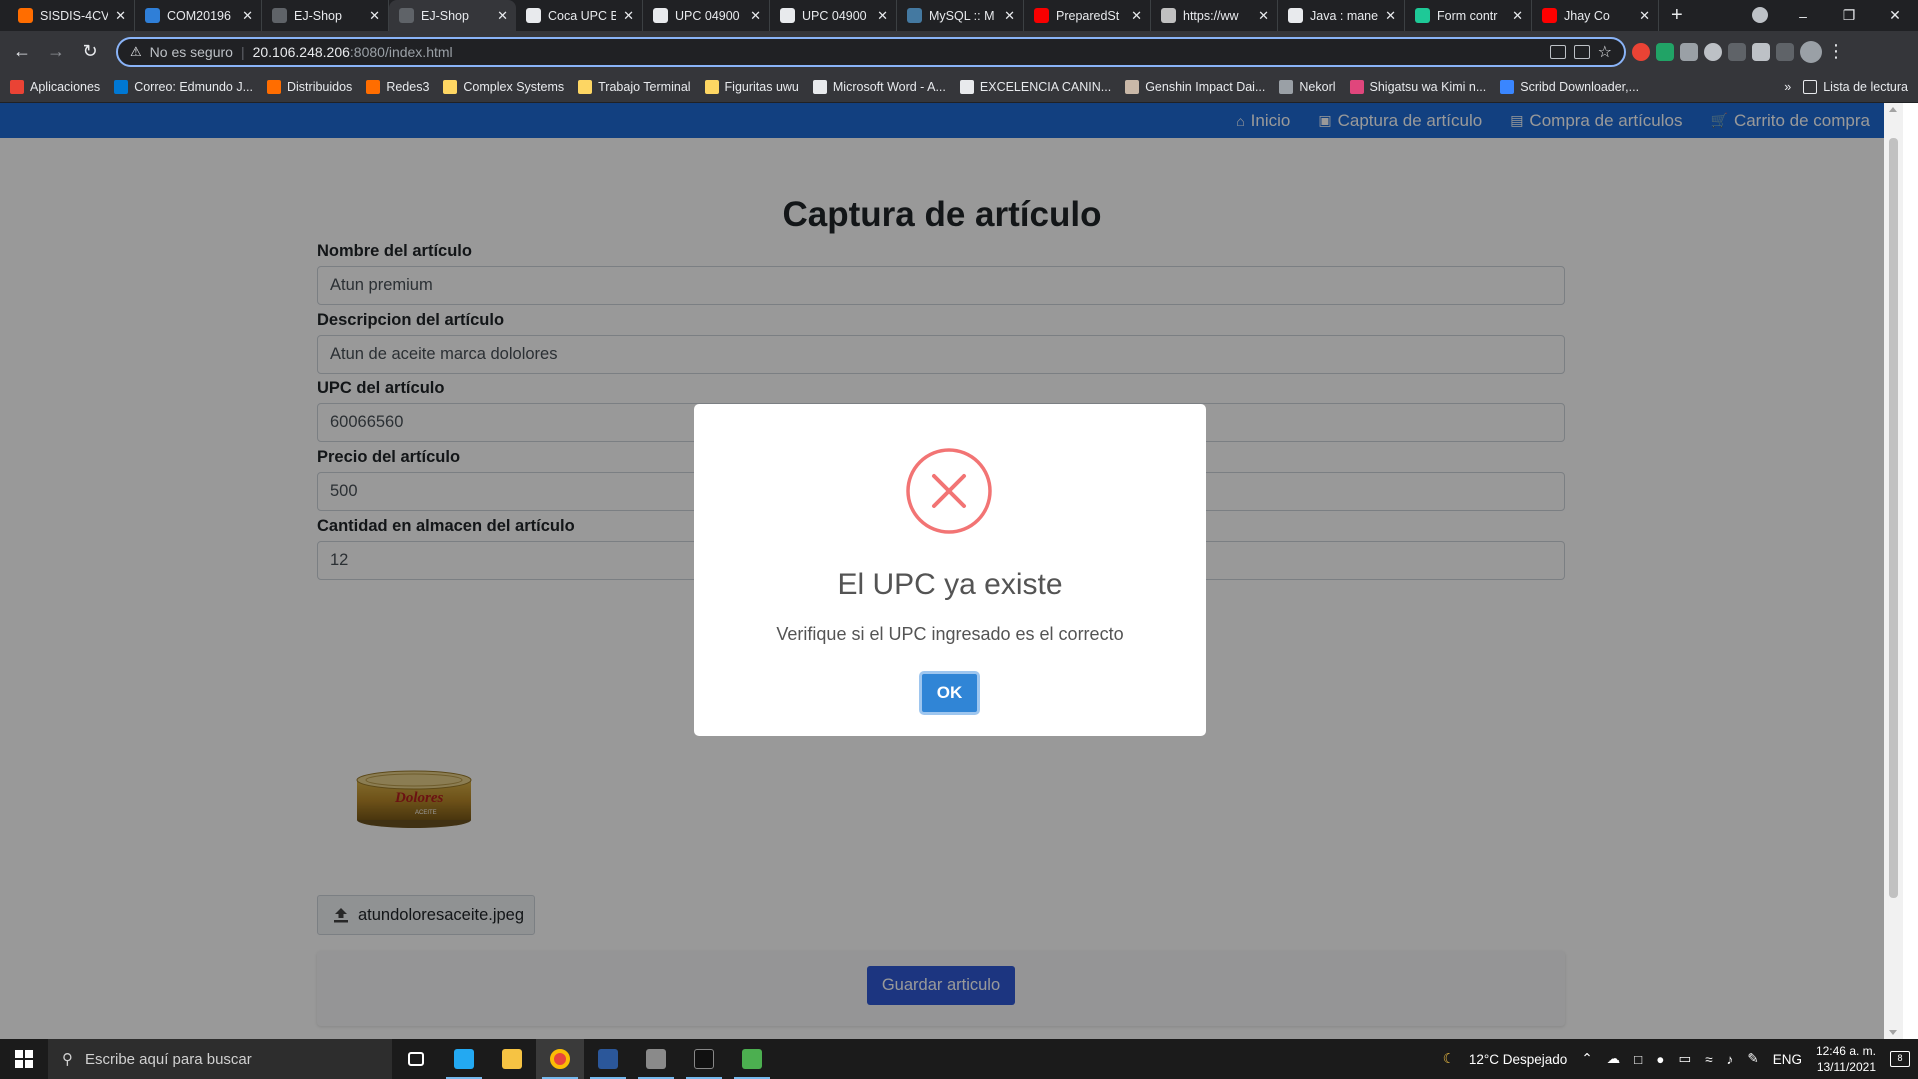 Image resolution: width=1918 pixels, height=1079 pixels. What do you see at coordinates (949, 693) in the screenshot?
I see `dialog-ok-button: OK` at bounding box center [949, 693].